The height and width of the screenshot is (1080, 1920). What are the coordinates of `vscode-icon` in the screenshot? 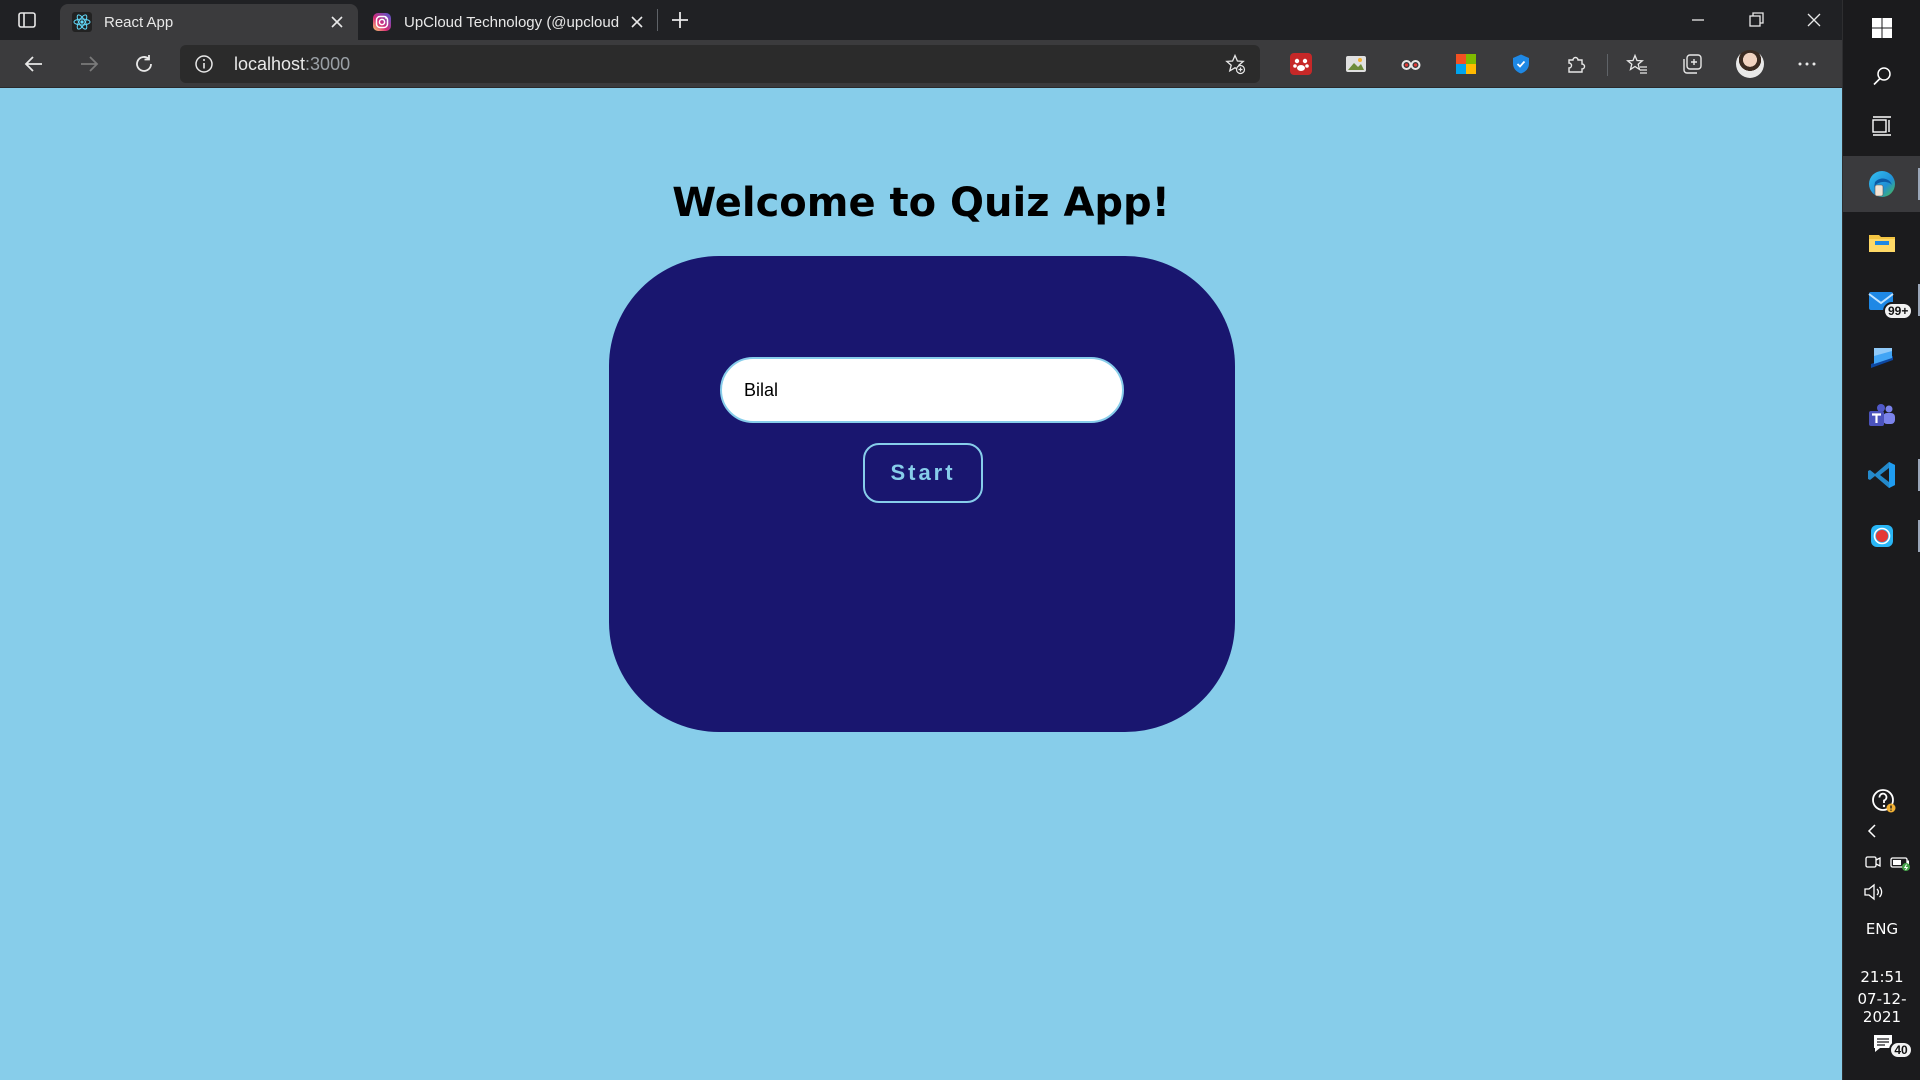 It's located at (1881, 475).